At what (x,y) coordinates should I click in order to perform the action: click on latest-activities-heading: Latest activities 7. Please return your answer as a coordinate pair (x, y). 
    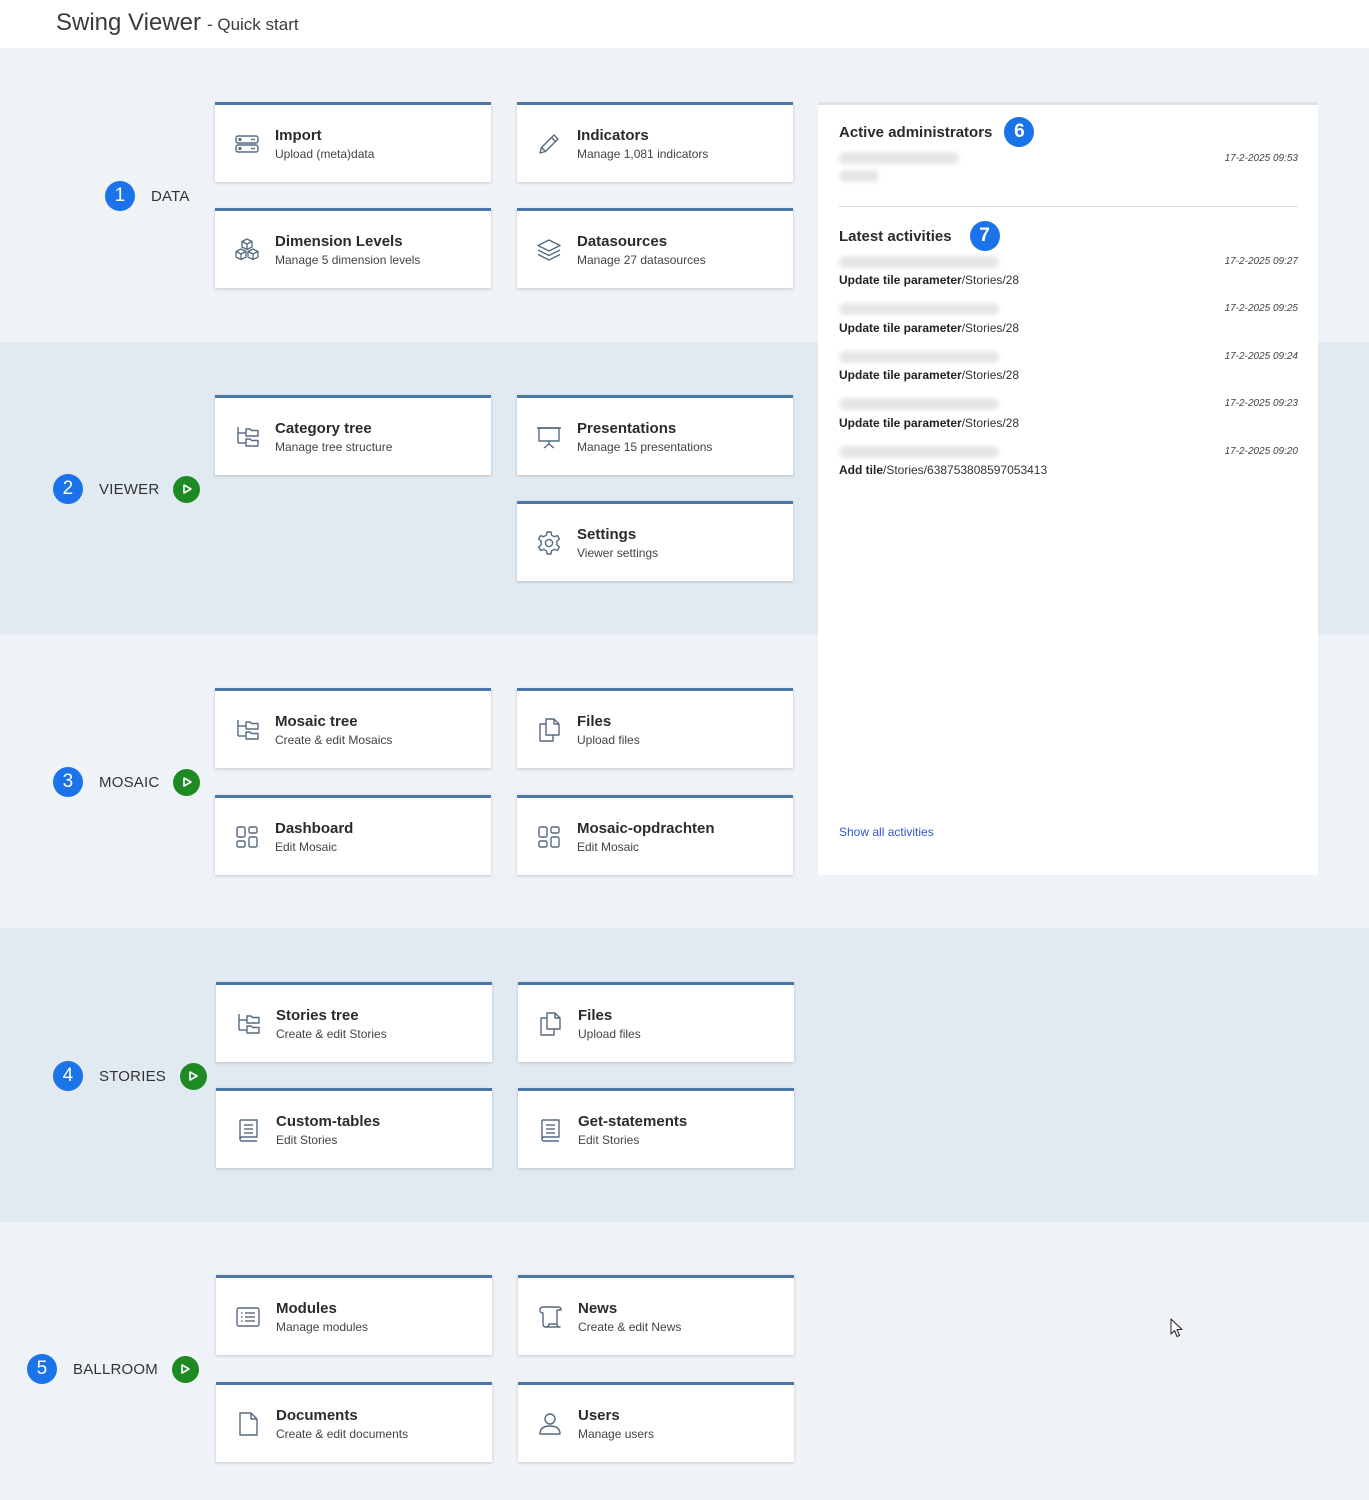
    Looking at the image, I should click on (919, 236).